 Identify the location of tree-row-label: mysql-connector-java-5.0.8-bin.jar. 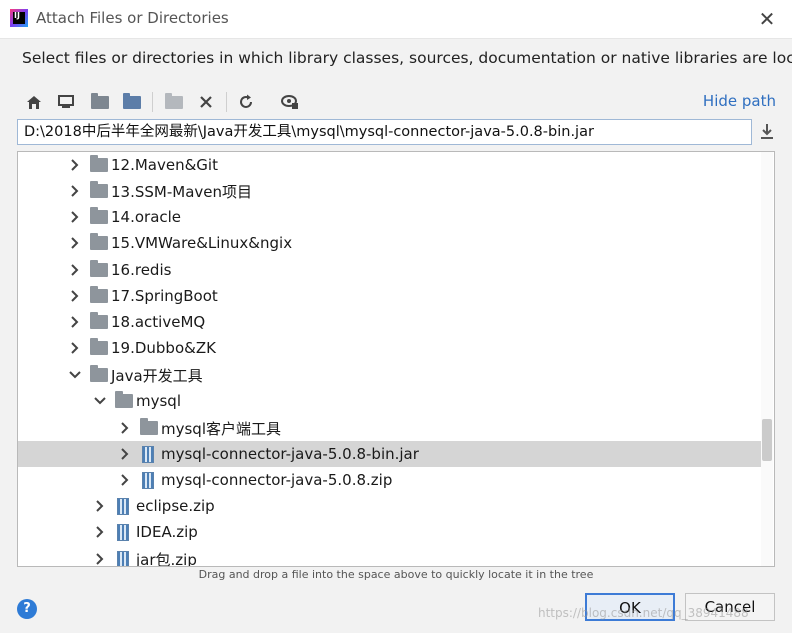
(290, 454).